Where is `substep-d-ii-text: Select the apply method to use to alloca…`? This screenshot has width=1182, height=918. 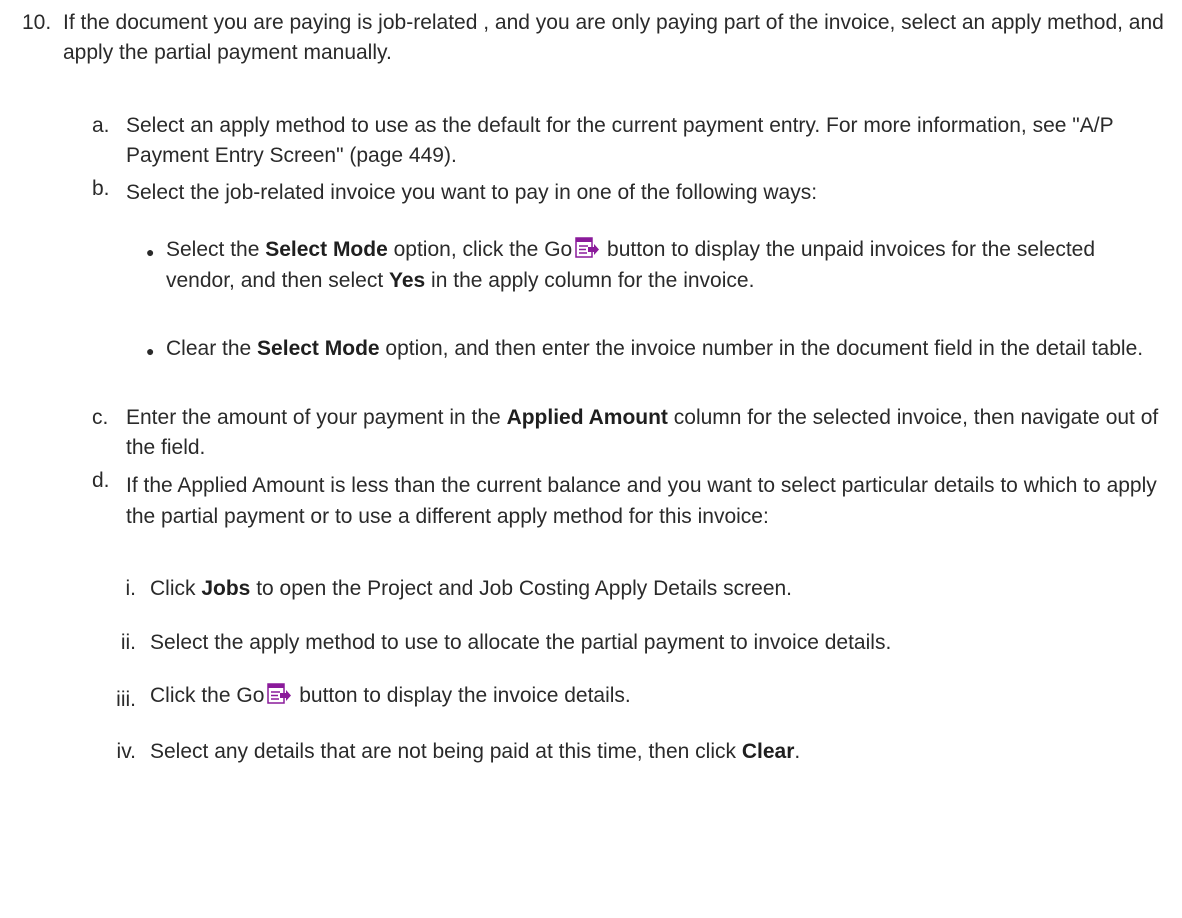
substep-d-ii-text: Select the apply method to use to alloca… is located at coordinates (521, 642).